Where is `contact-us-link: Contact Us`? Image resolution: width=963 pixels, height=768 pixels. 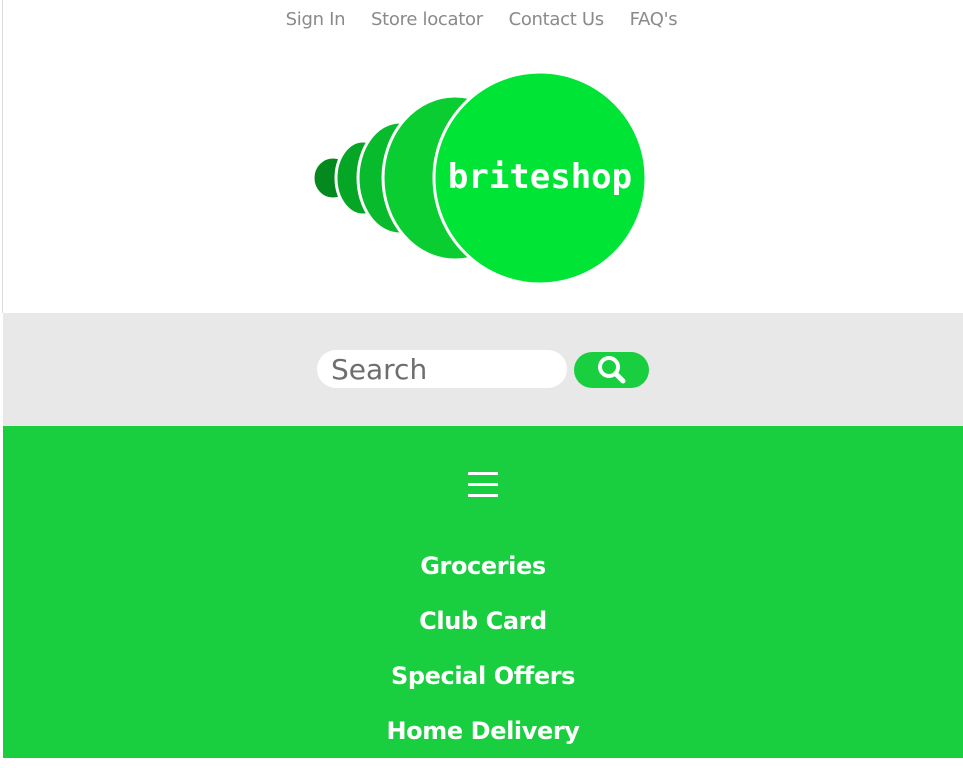
contact-us-link: Contact Us is located at coordinates (557, 19).